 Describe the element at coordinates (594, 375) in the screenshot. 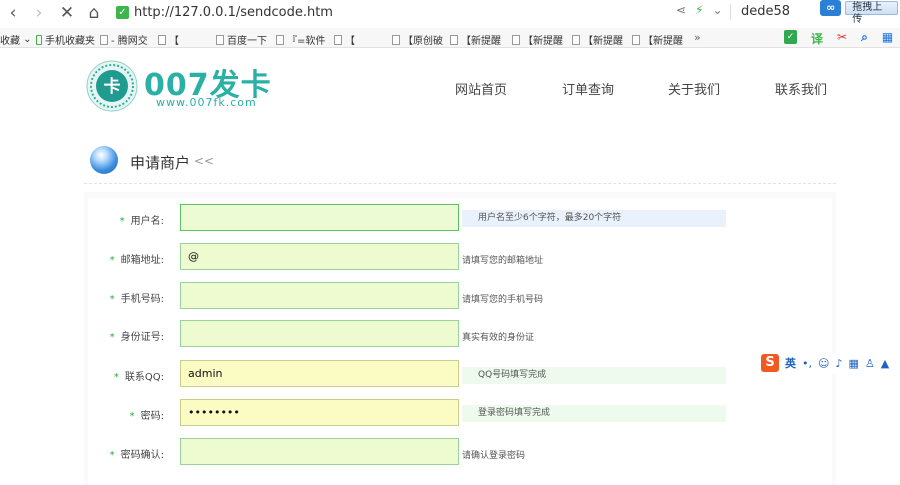

I see `qq-hint: QQ号码填写完成` at that location.